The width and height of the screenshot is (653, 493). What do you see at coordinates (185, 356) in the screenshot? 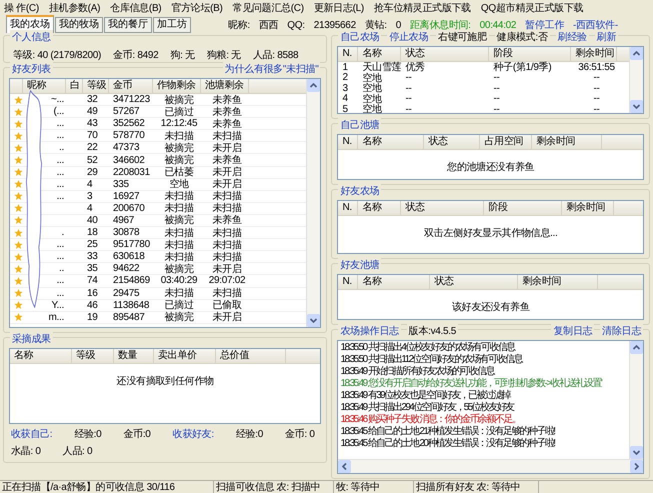
I see `column-header: 卖出单价` at bounding box center [185, 356].